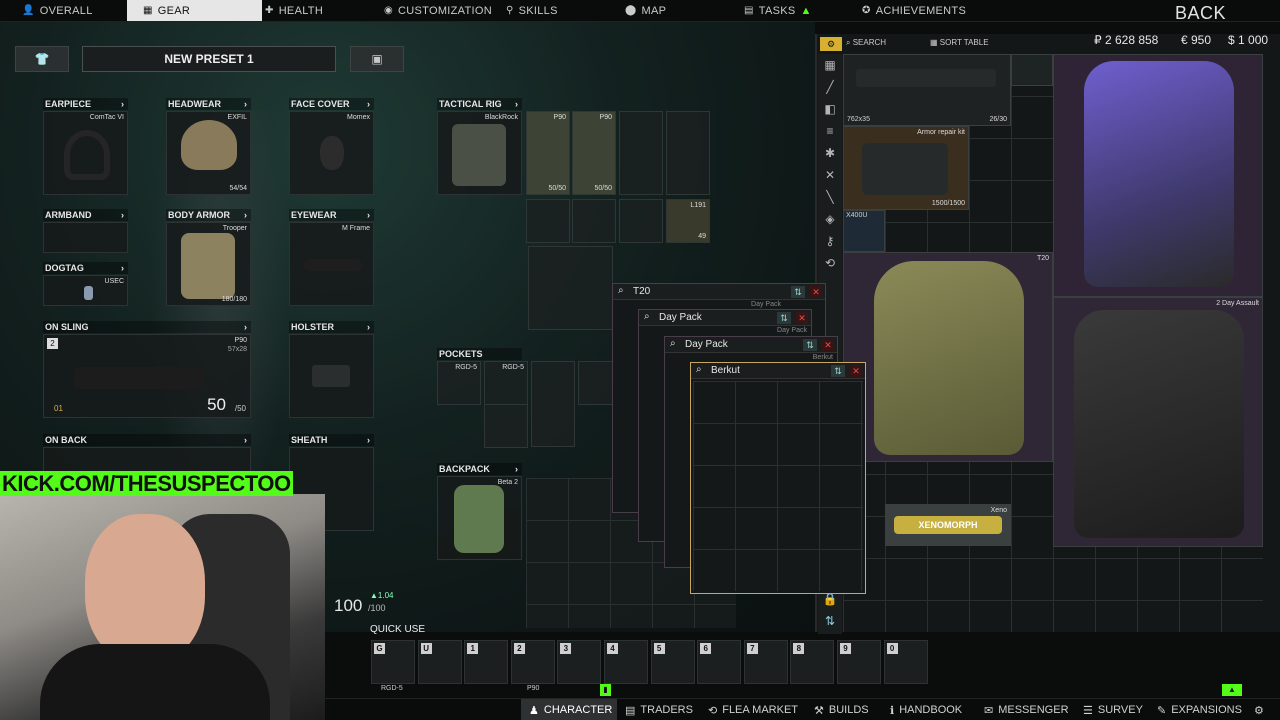  Describe the element at coordinates (859, 662) in the screenshot. I see `quick-slot: 9` at that location.